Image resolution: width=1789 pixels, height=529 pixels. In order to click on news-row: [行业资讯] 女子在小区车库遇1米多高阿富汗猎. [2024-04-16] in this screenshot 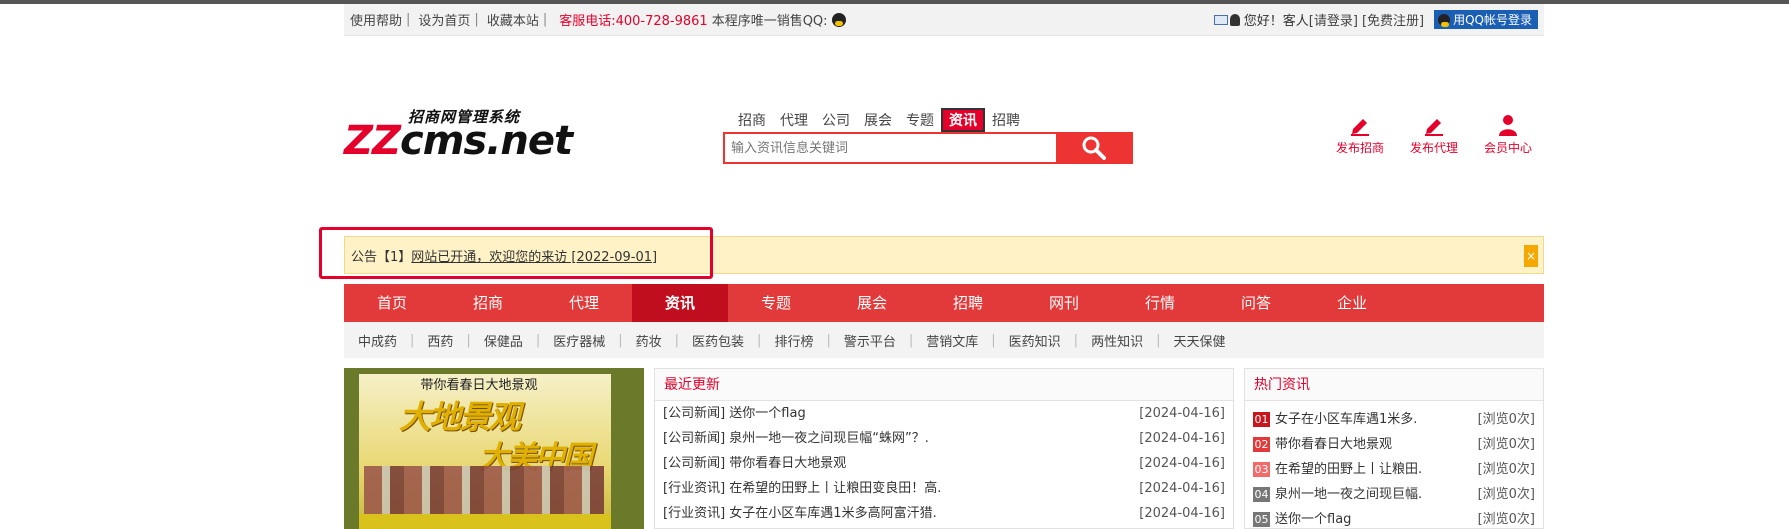, I will do `click(944, 513)`.